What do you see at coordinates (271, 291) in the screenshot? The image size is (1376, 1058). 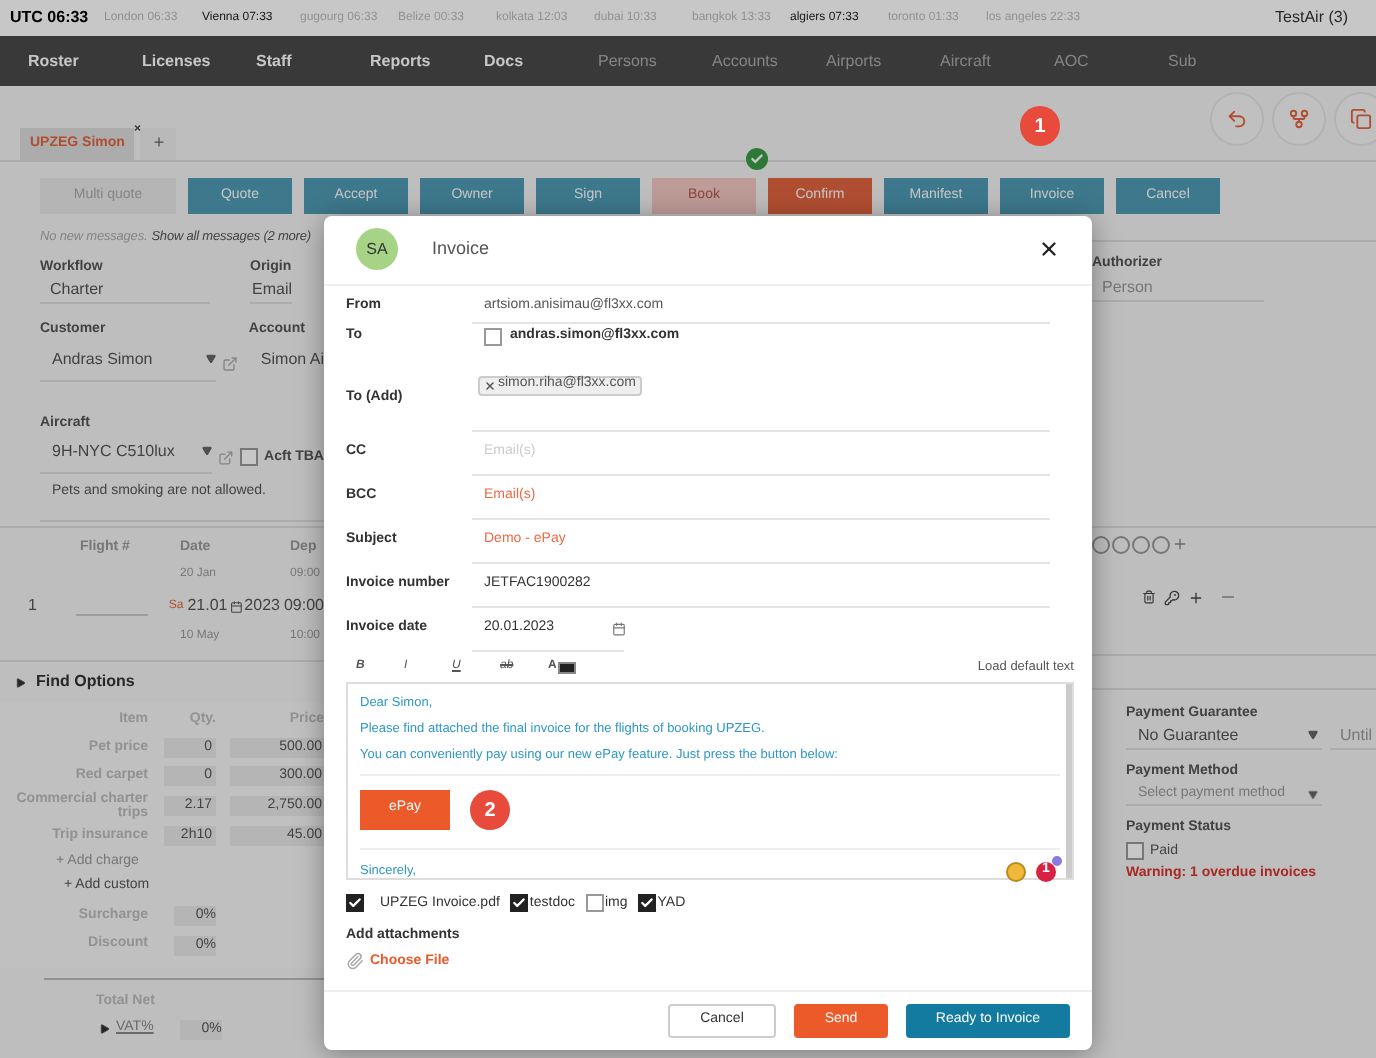 I see `origin-value: Email` at bounding box center [271, 291].